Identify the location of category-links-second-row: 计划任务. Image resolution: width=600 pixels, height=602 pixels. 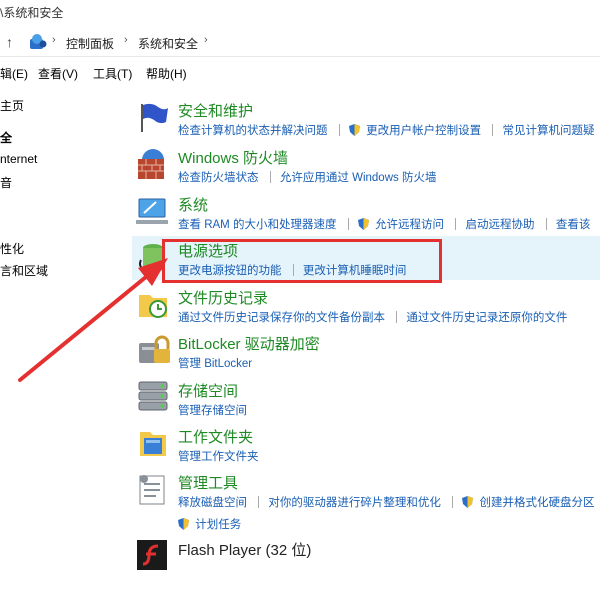
(209, 524).